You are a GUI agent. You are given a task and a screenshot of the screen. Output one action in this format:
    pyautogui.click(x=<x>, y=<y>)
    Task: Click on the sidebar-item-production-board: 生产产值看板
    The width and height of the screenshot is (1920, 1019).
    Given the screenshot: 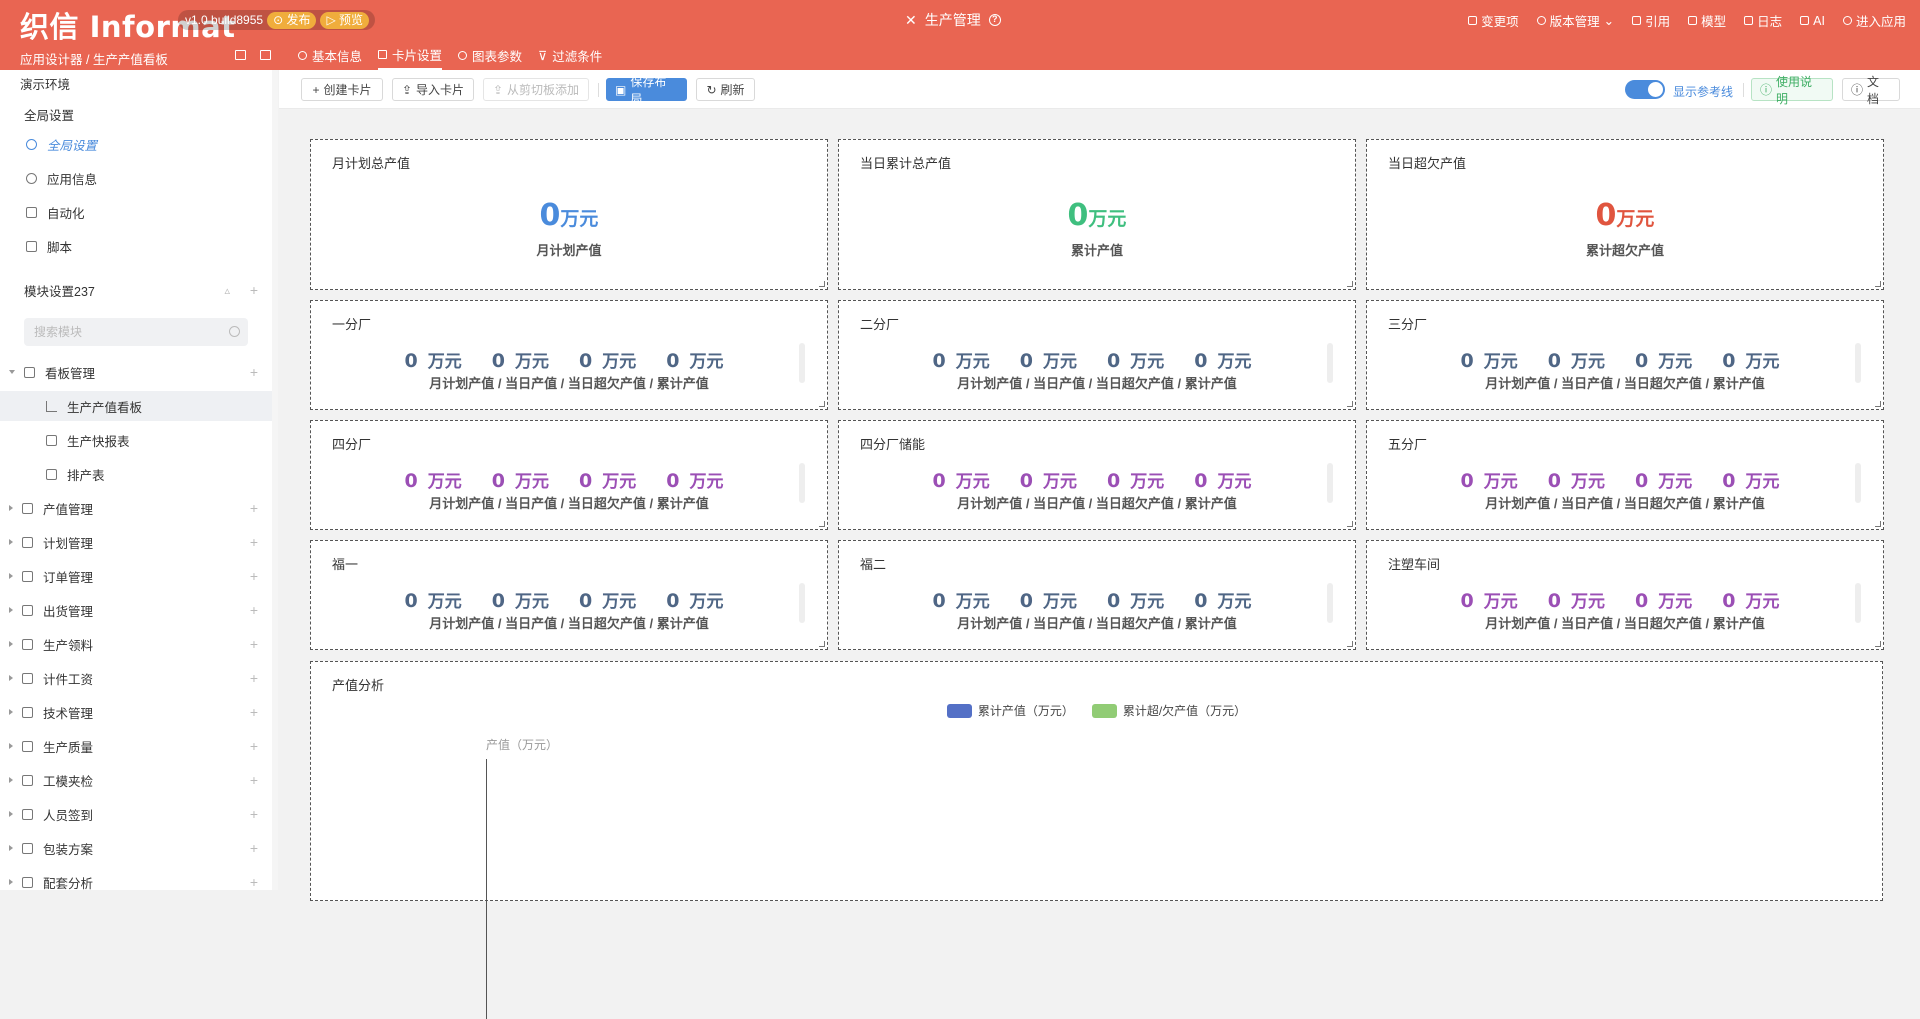 What is the action you would take?
    pyautogui.click(x=136, y=406)
    